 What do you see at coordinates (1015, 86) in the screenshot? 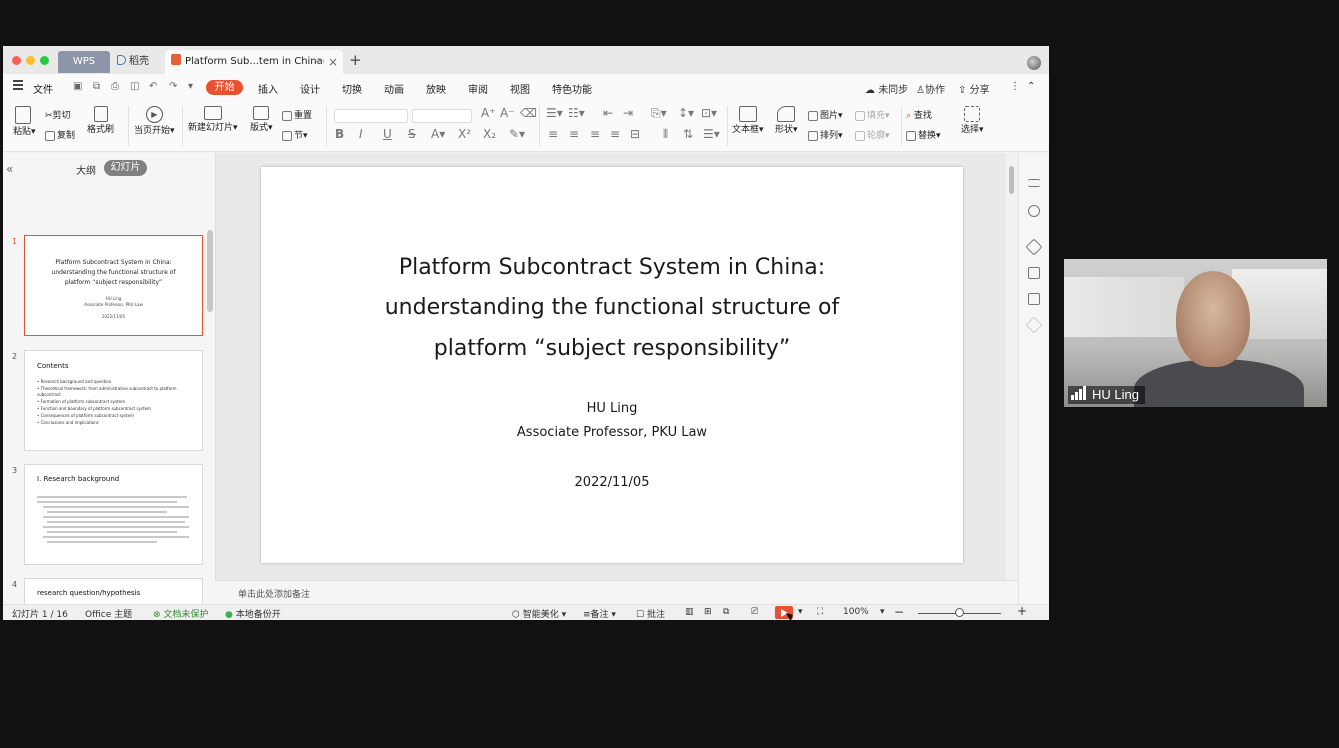
I see `more-icon: ⋮` at bounding box center [1015, 86].